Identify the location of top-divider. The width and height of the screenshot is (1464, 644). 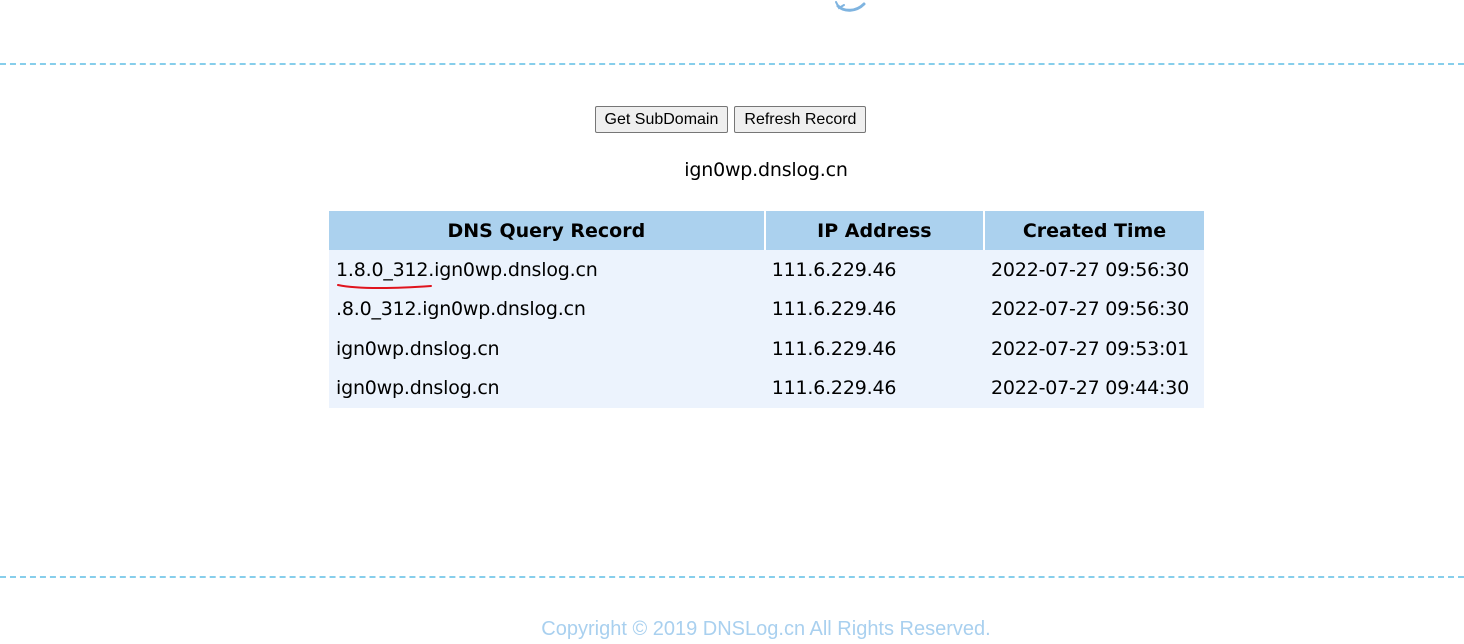
(732, 64).